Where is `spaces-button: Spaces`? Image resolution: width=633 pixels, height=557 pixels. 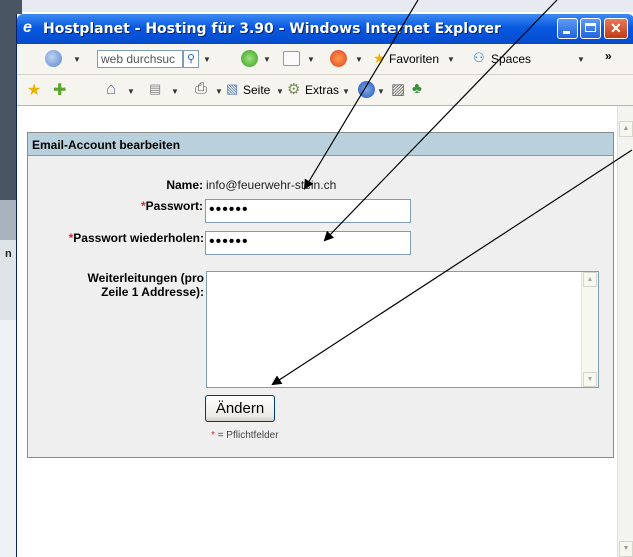
spaces-button: Spaces is located at coordinates (511, 59).